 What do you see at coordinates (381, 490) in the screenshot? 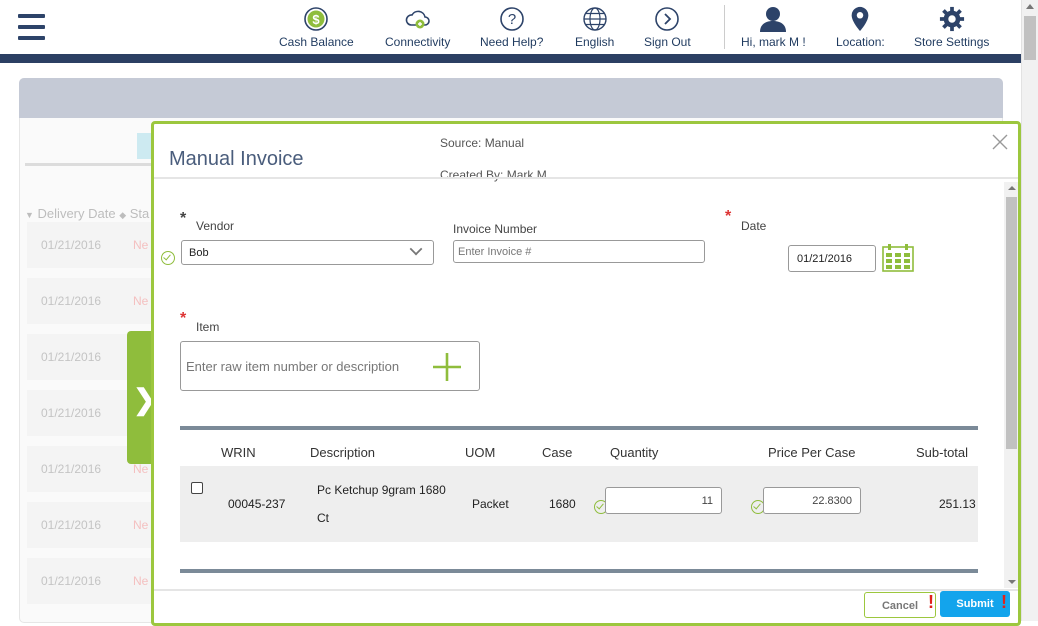
I see `row-description-line1: Pc Ketchup 9gram 1680` at bounding box center [381, 490].